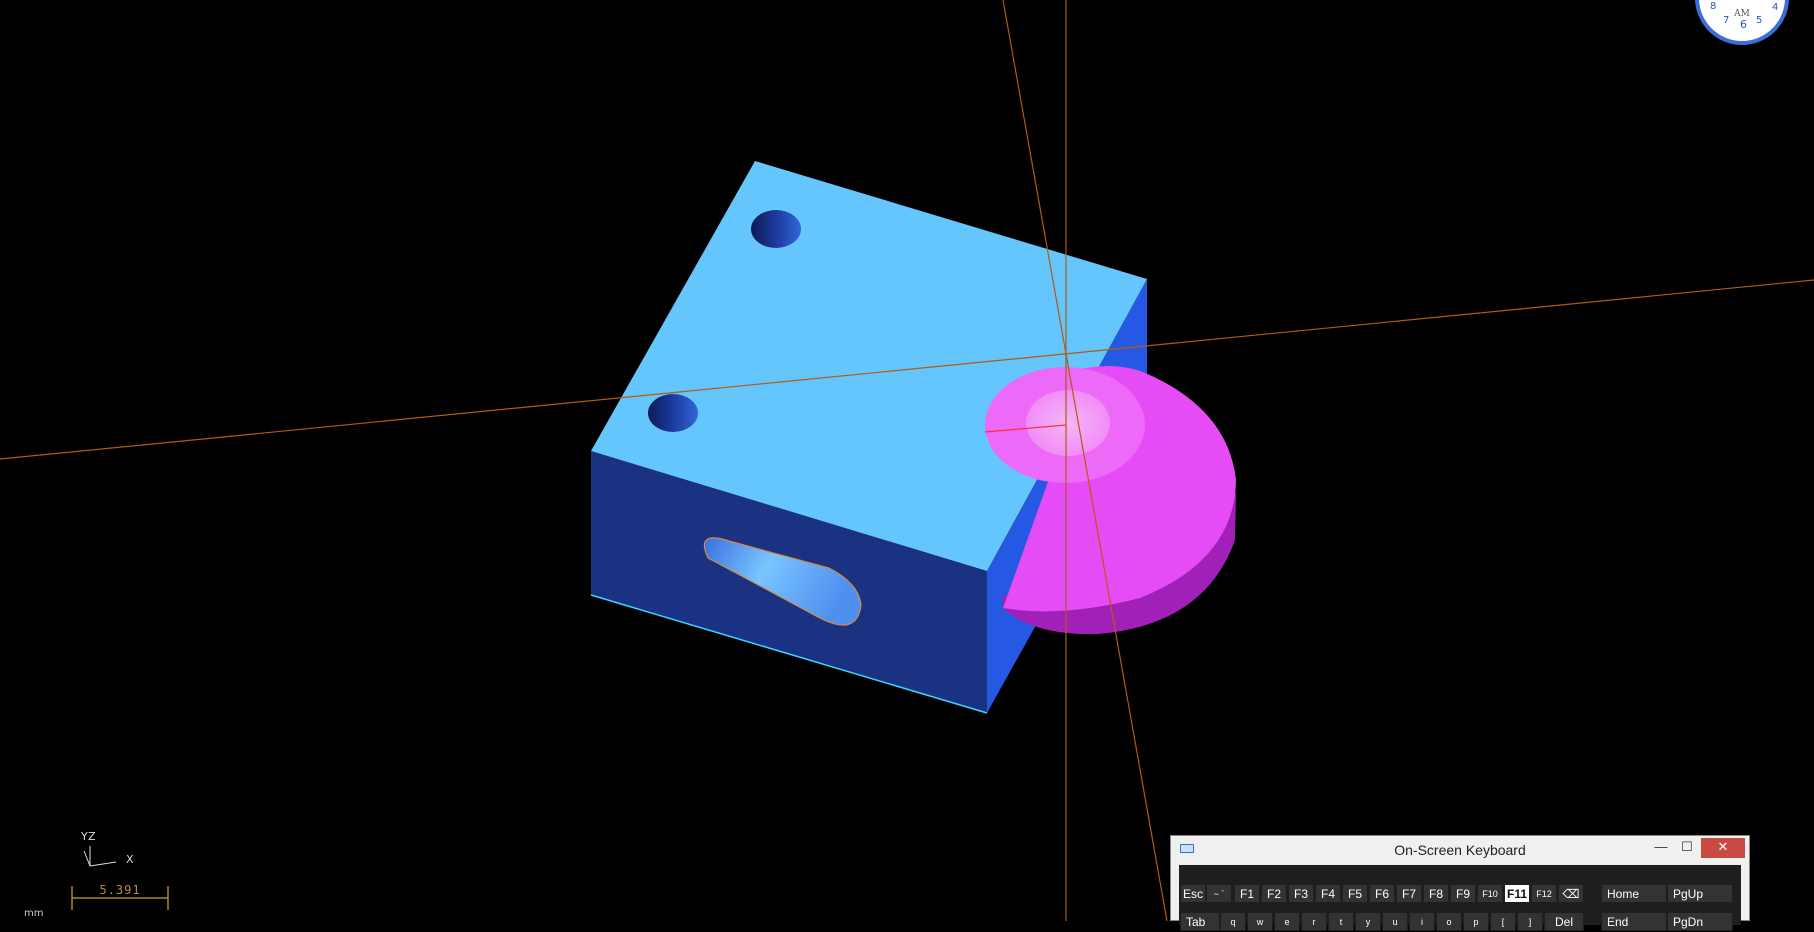 The image size is (1814, 932). What do you see at coordinates (1713, 6) in the screenshot?
I see `clock-numeral-8: 8` at bounding box center [1713, 6].